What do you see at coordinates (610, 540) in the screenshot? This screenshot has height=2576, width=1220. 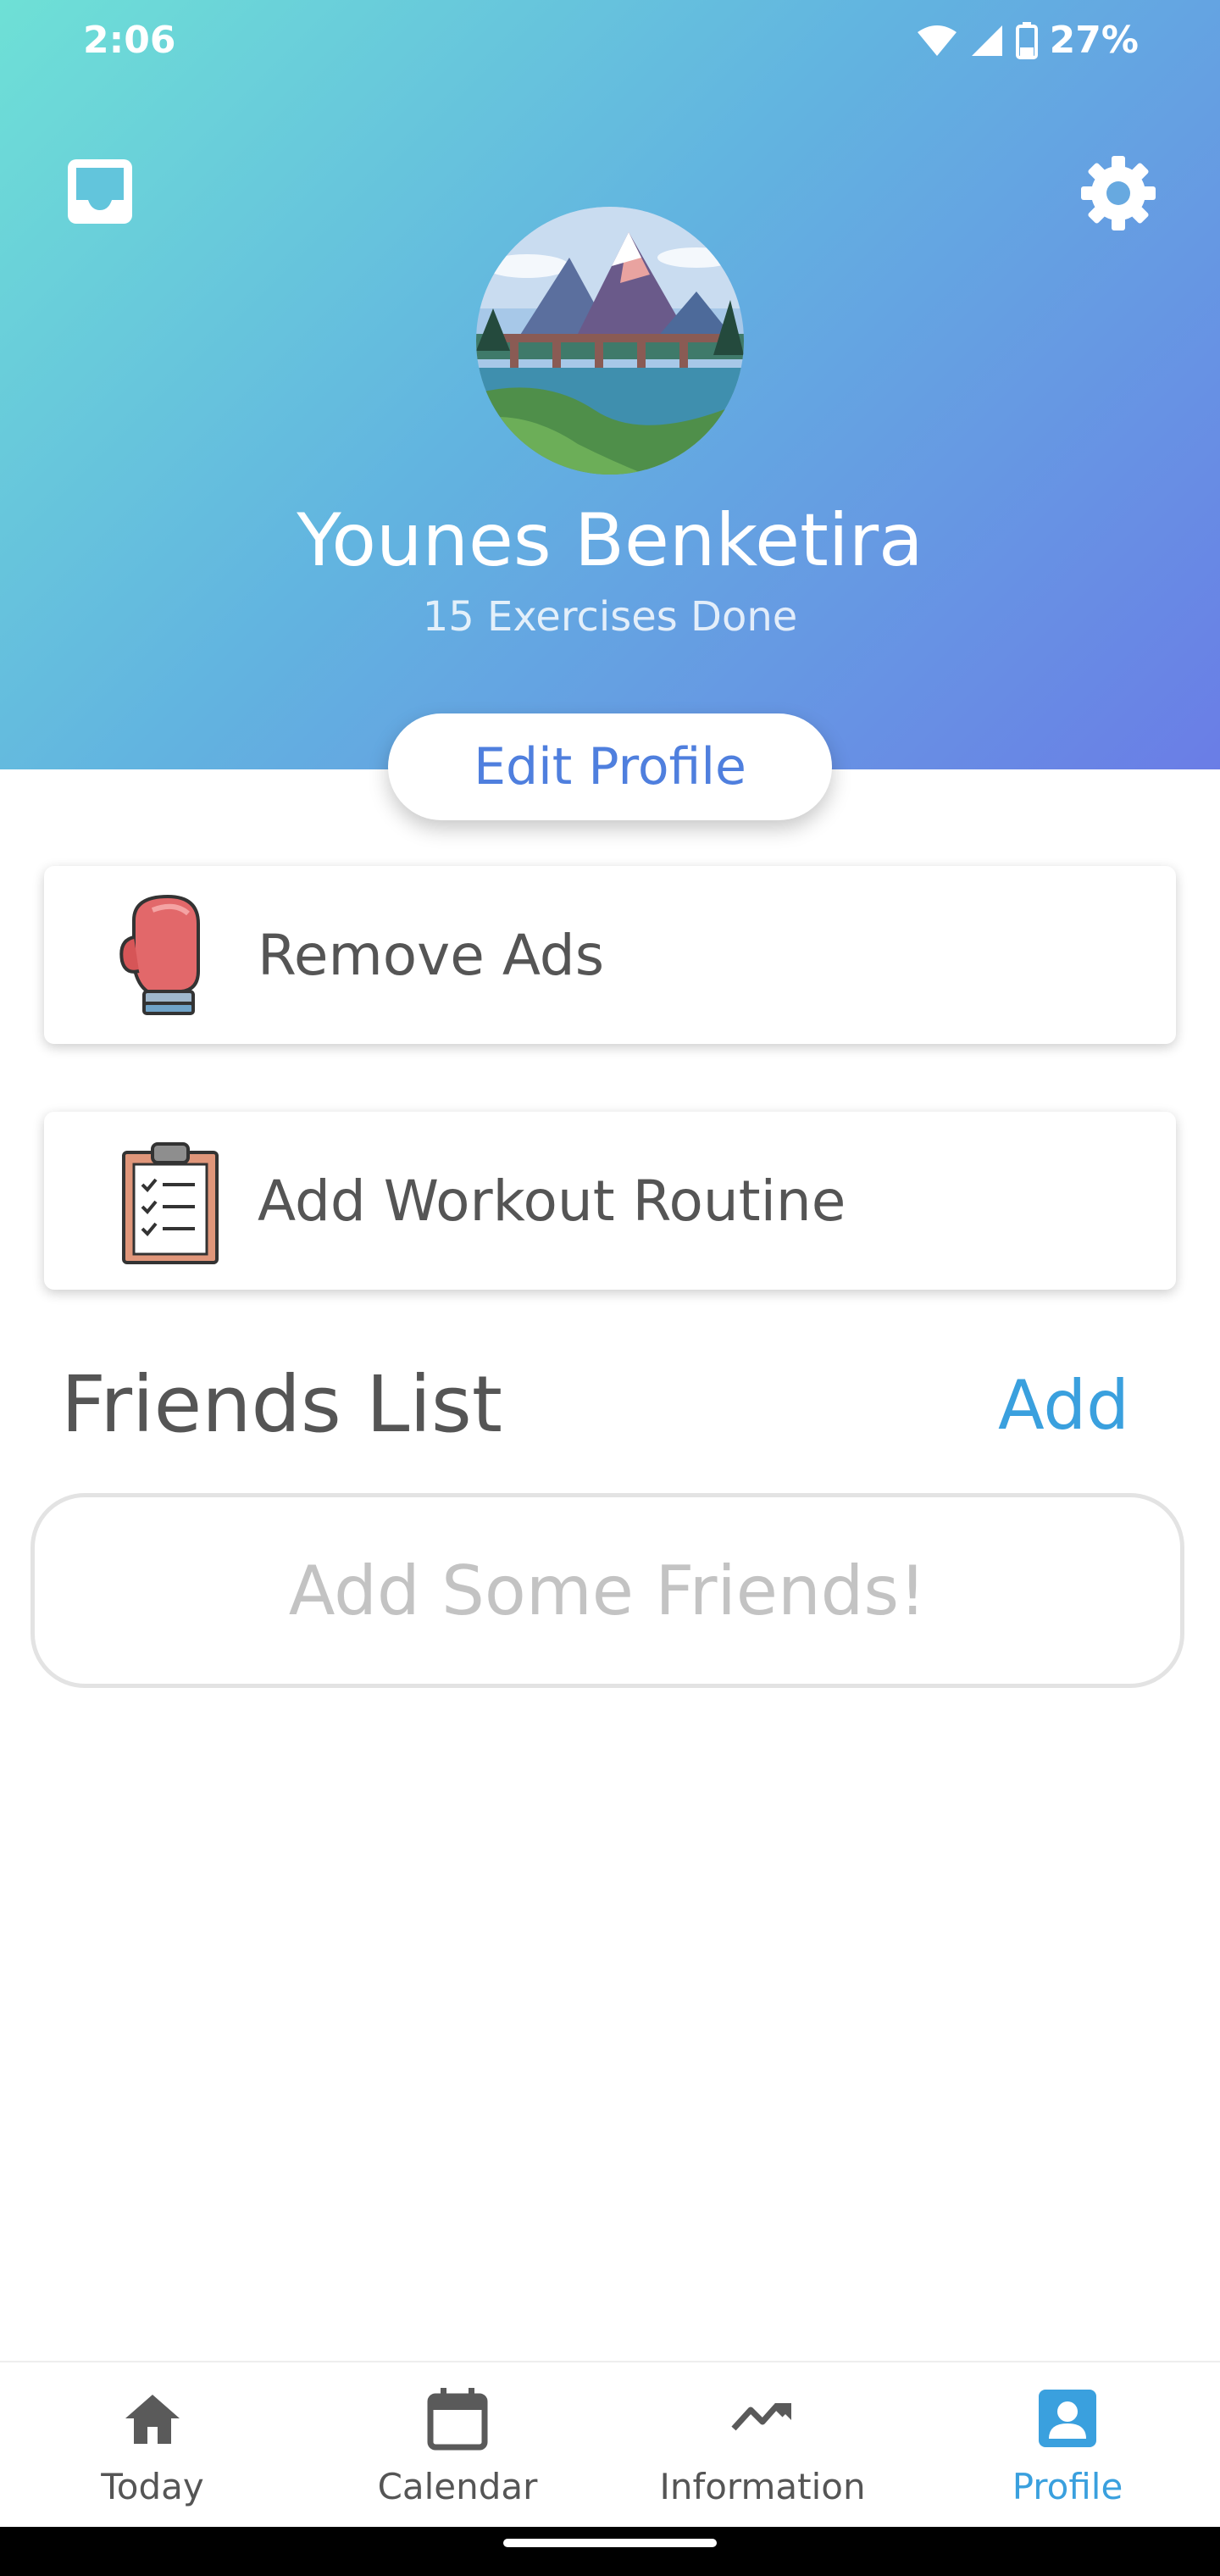 I see `user-name: Younes Benketira` at bounding box center [610, 540].